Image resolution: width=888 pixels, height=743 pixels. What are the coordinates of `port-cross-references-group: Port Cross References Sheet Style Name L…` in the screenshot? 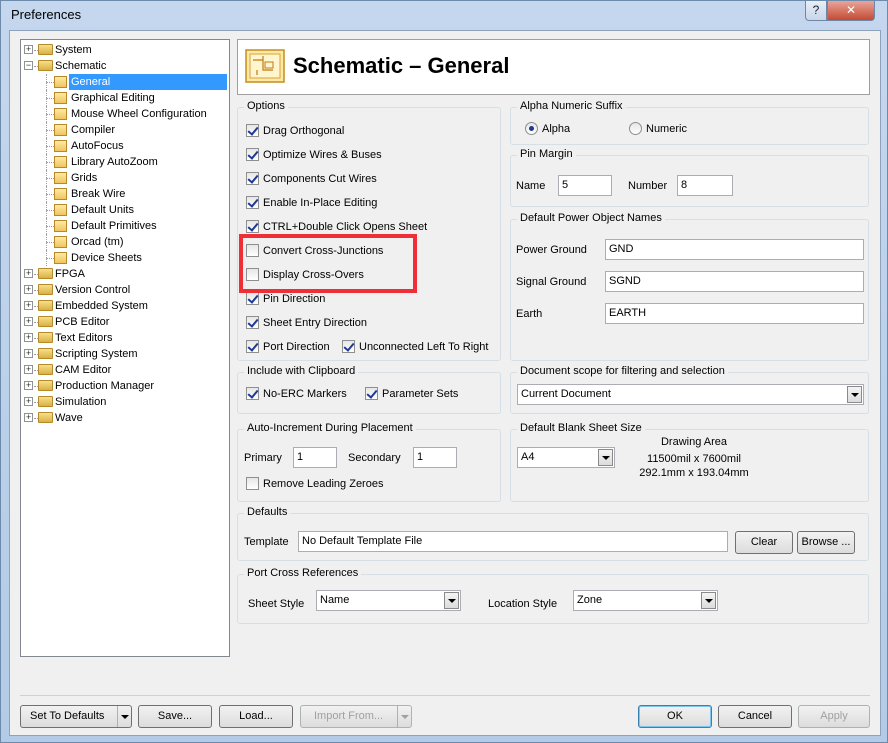 It's located at (553, 595).